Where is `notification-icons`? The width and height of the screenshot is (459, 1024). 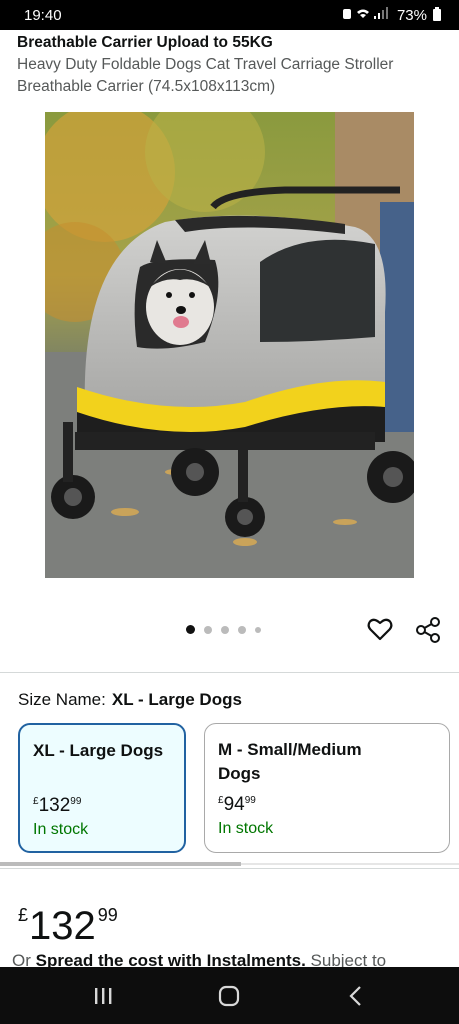
notification-icons is located at coordinates (366, 15).